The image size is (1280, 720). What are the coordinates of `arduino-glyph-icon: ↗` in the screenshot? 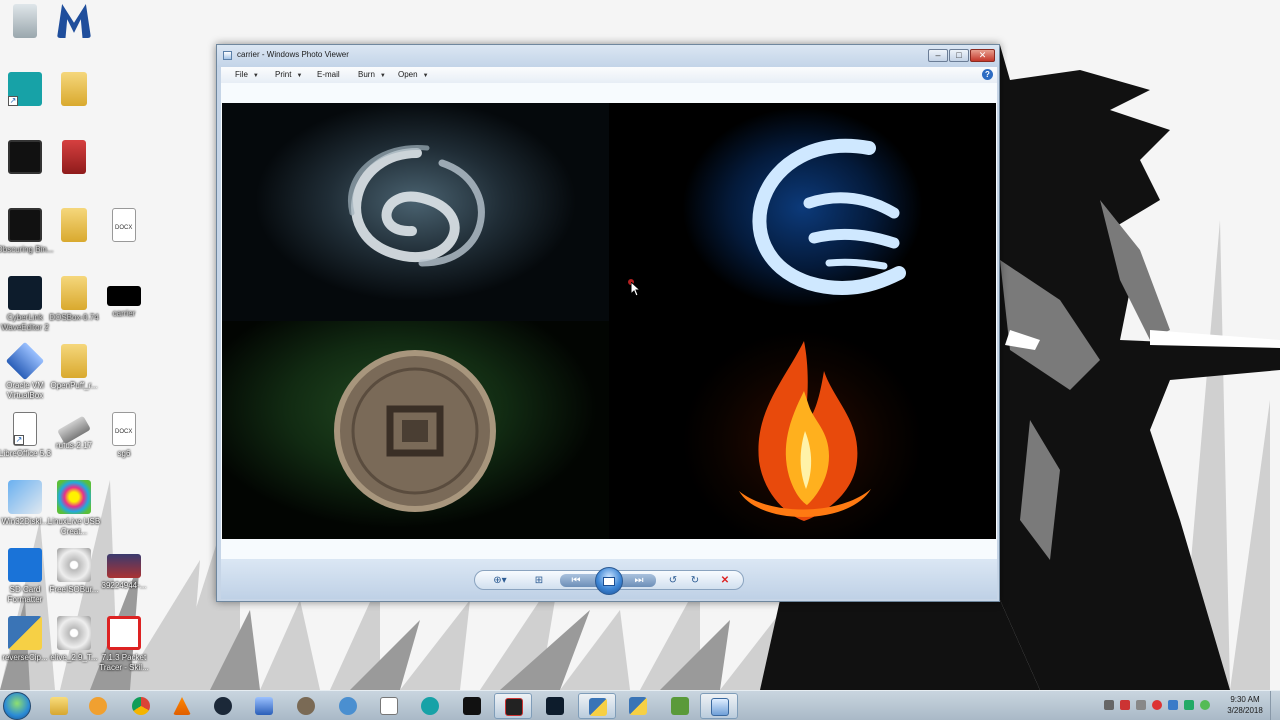 It's located at (25, 89).